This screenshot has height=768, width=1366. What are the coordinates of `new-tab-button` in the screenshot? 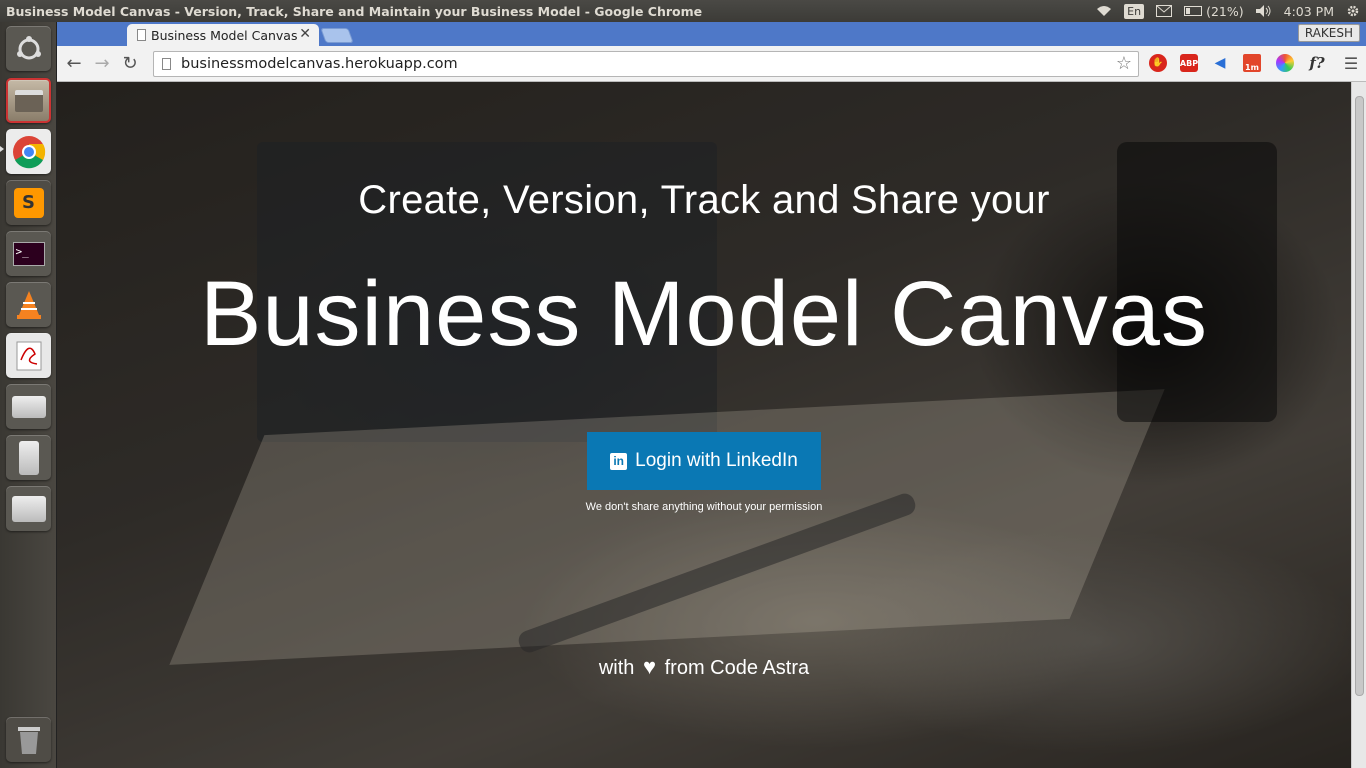 It's located at (337, 35).